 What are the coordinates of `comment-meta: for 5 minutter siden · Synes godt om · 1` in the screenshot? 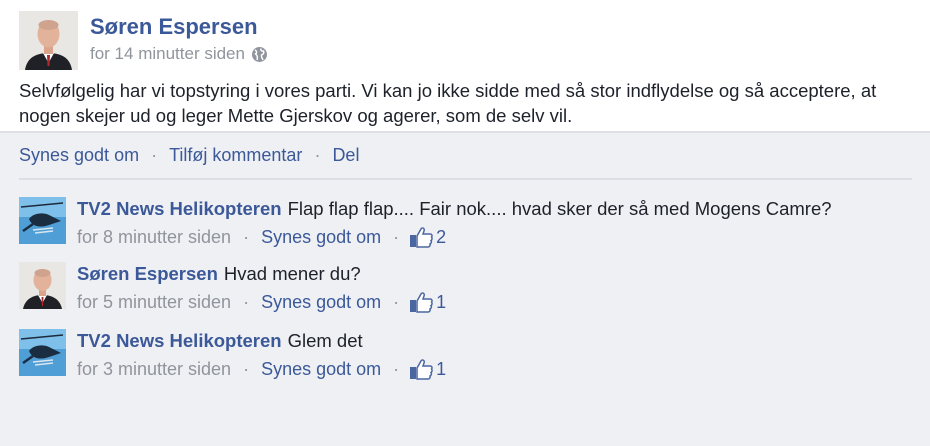 It's located at (261, 302).